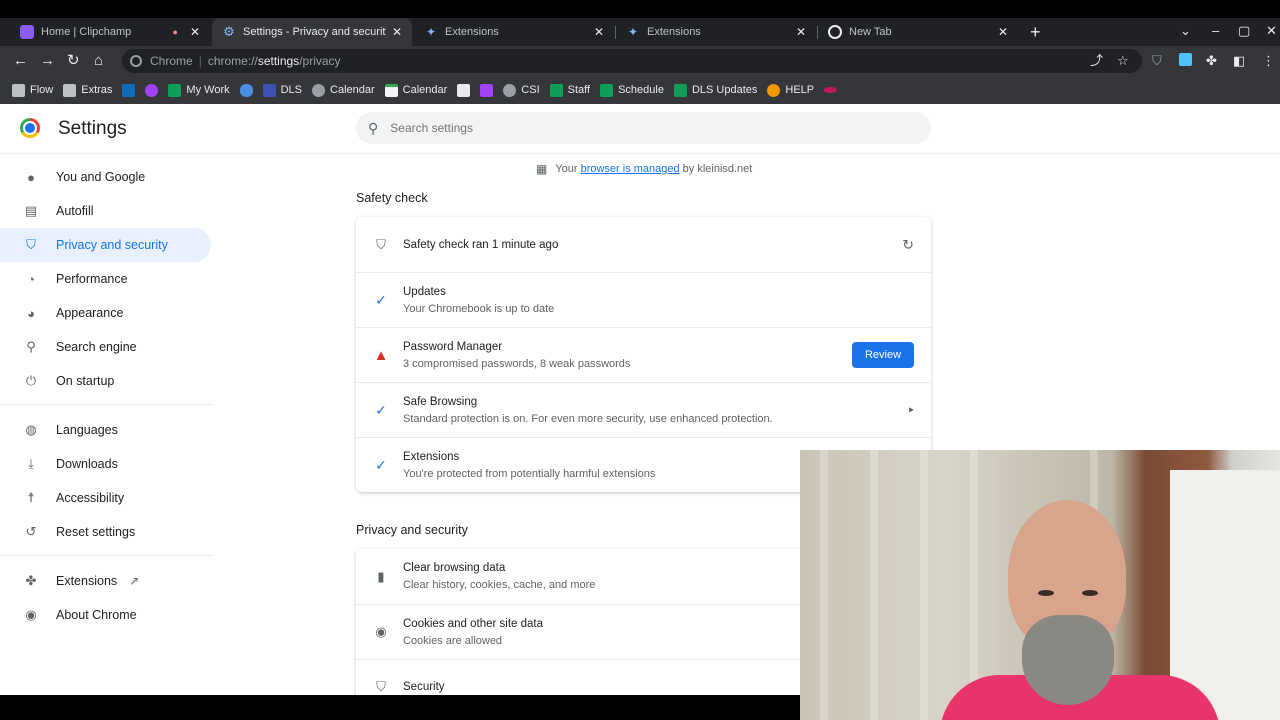 This screenshot has width=1280, height=720. What do you see at coordinates (870, 32) in the screenshot?
I see `tab-title: New Tab` at bounding box center [870, 32].